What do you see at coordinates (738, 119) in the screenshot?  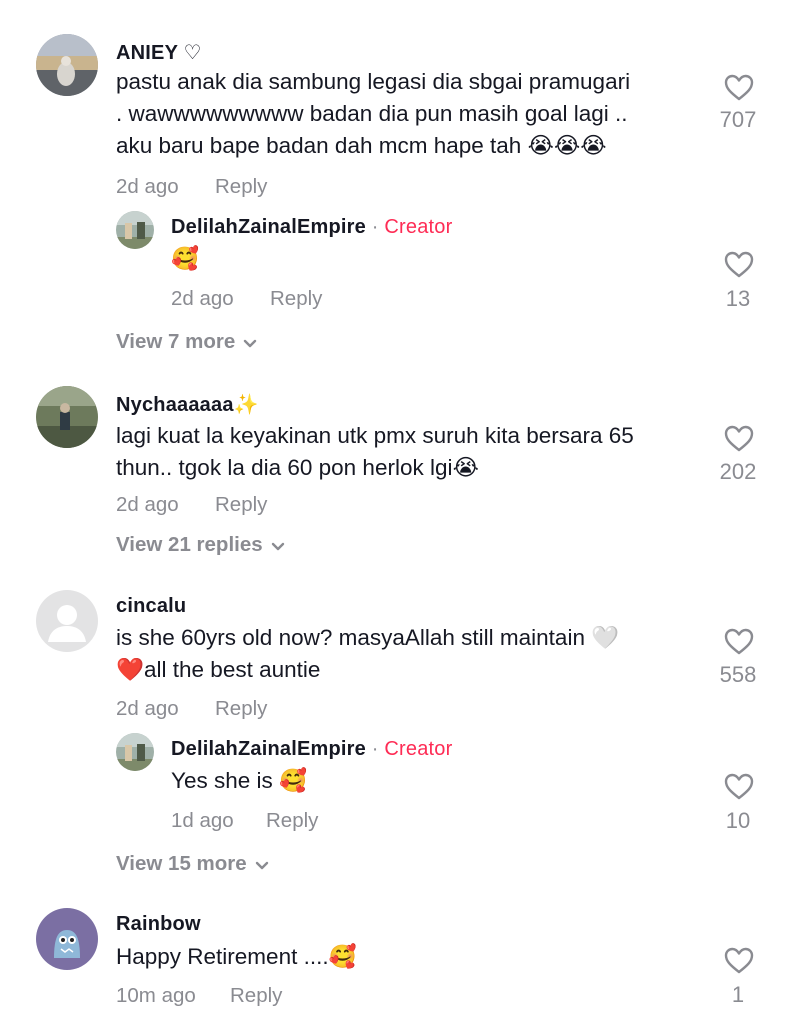 I see `like-count: 707` at bounding box center [738, 119].